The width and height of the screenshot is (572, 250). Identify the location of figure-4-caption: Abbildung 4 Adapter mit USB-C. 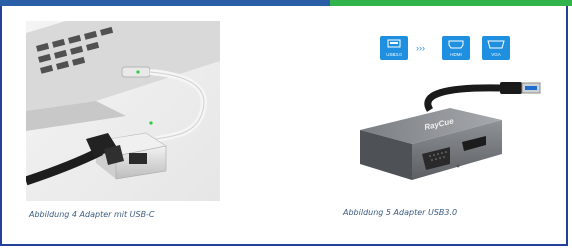
(92, 214).